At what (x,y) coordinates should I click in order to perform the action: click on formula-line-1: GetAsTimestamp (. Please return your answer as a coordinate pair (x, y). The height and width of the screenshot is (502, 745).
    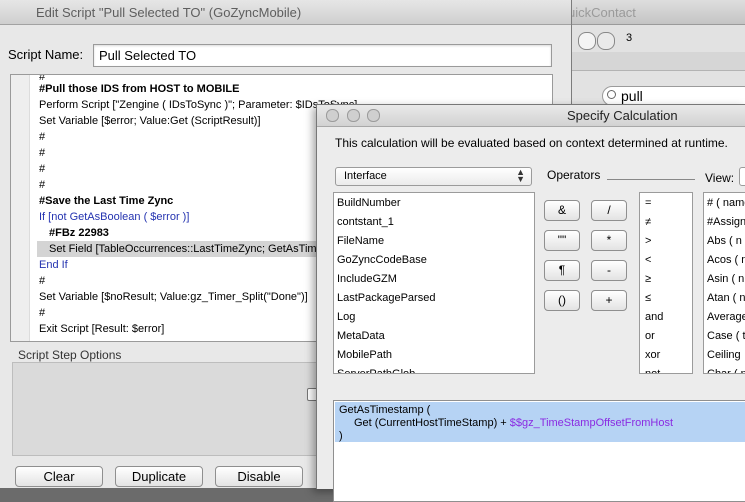
    Looking at the image, I should click on (385, 410).